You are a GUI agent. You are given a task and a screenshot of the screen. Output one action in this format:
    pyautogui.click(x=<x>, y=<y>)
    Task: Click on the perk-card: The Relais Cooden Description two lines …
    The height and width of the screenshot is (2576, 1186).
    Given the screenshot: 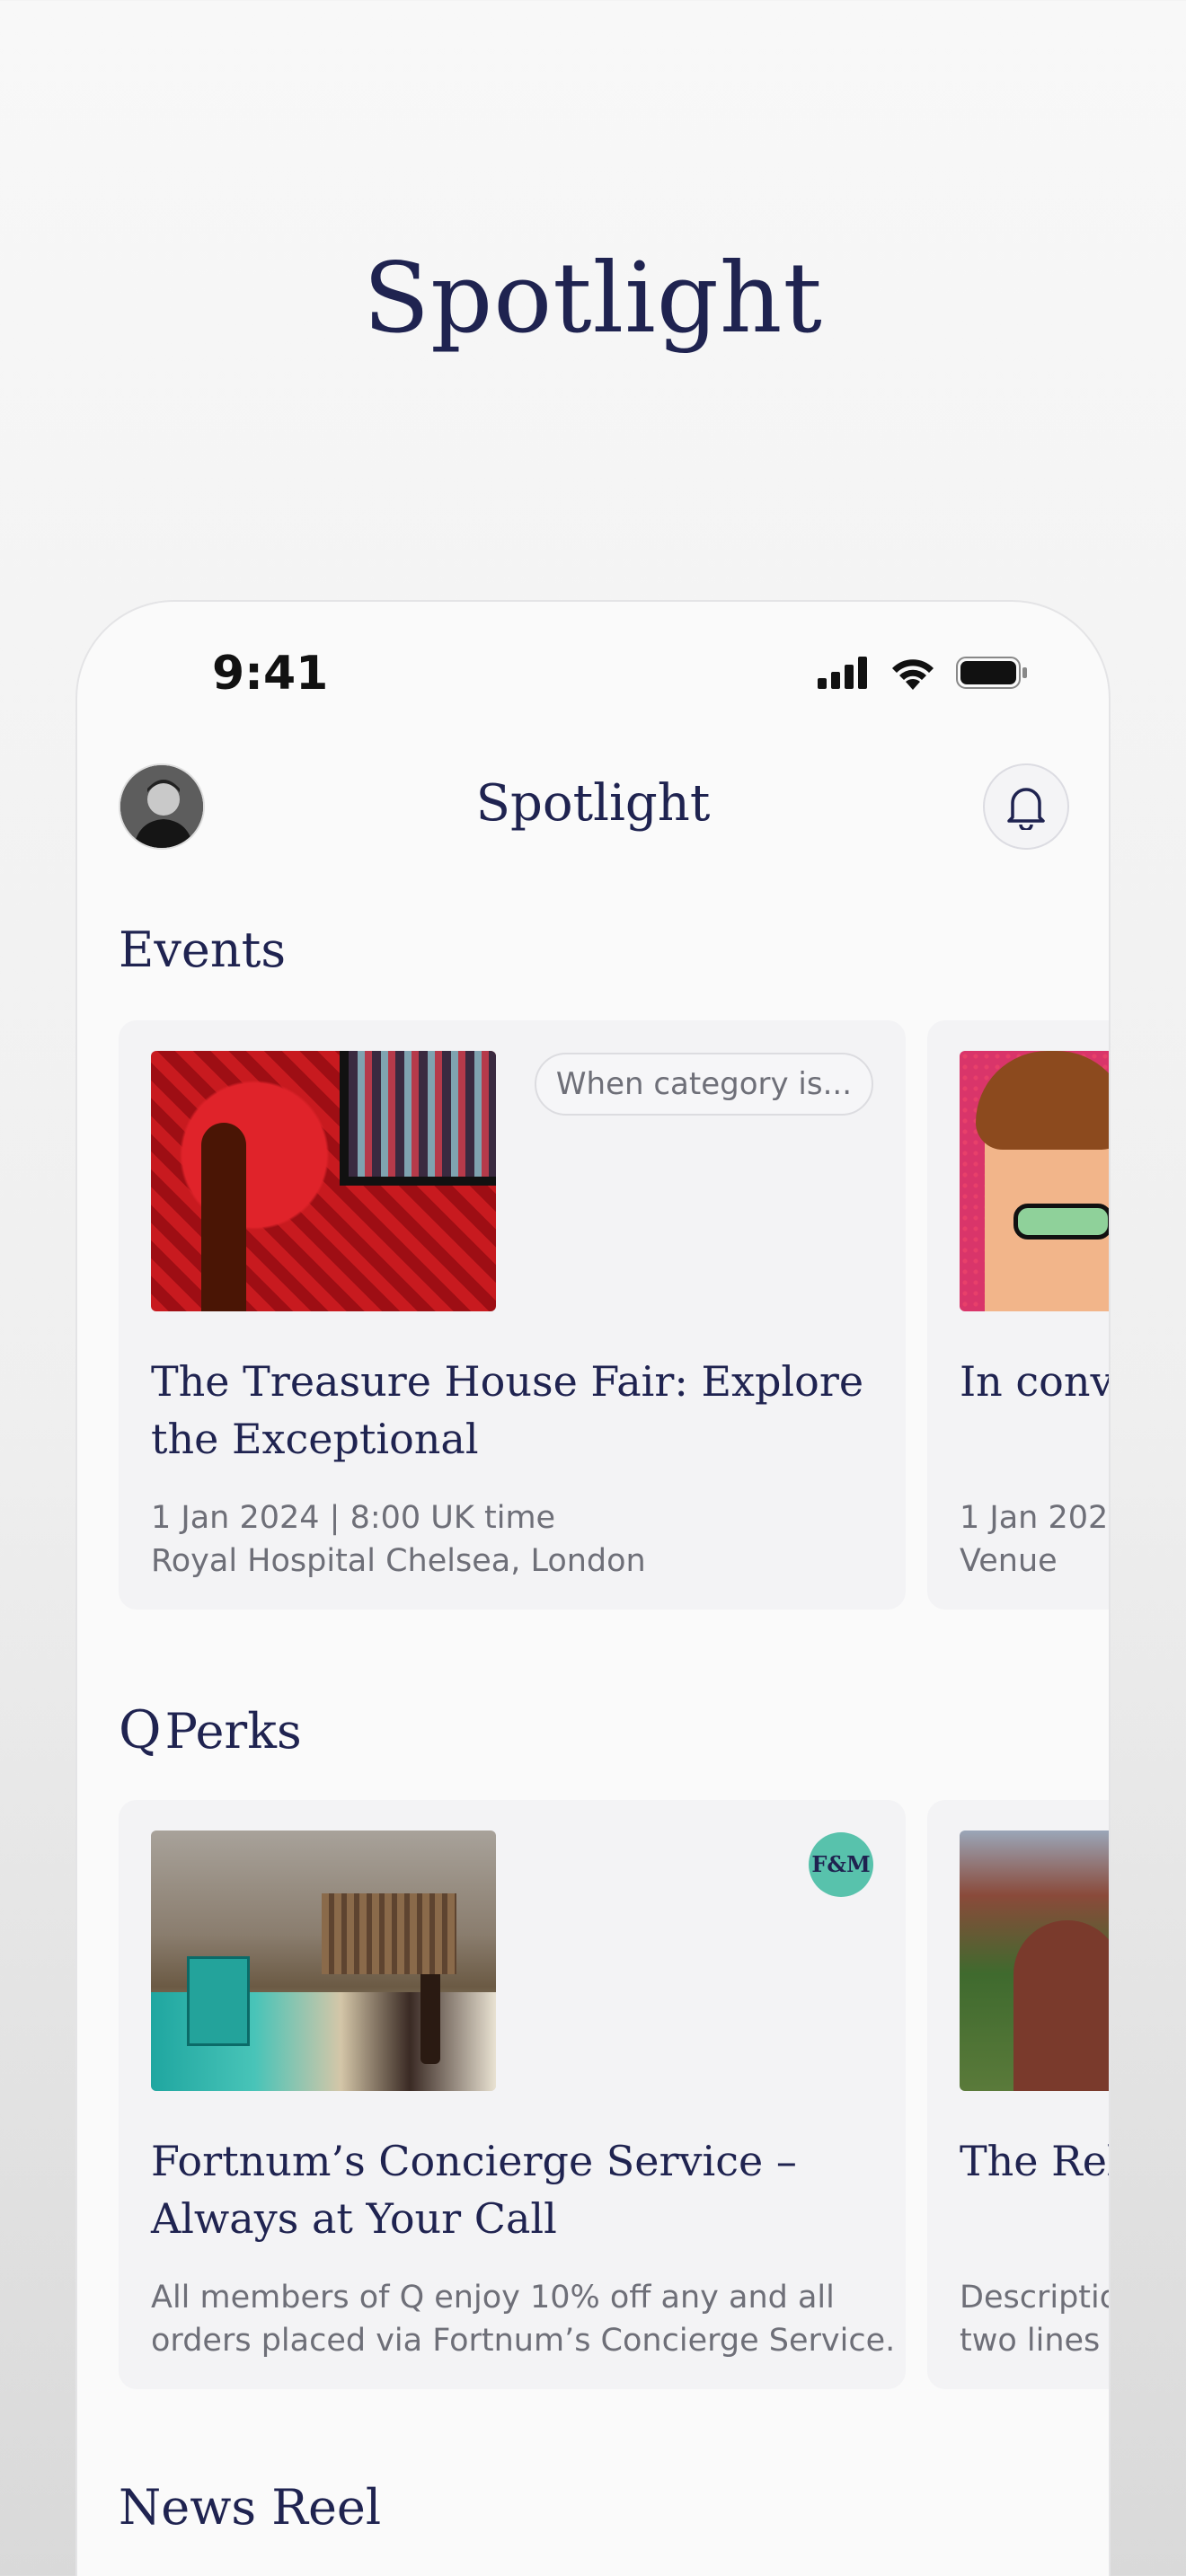 What is the action you would take?
    pyautogui.click(x=1018, y=2094)
    